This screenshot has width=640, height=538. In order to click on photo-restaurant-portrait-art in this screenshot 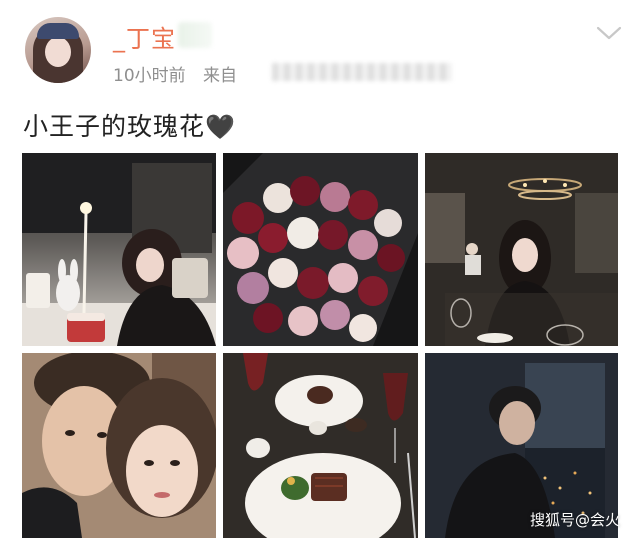, I will do `click(521, 249)`.